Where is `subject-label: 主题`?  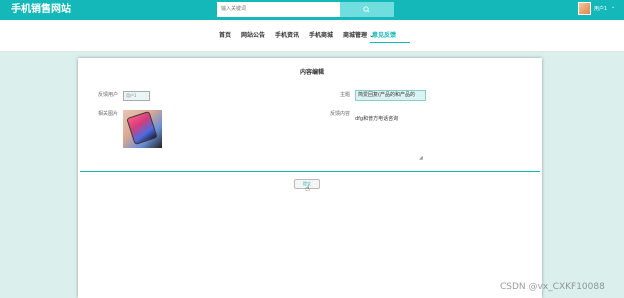 subject-label: 主题 is located at coordinates (345, 95).